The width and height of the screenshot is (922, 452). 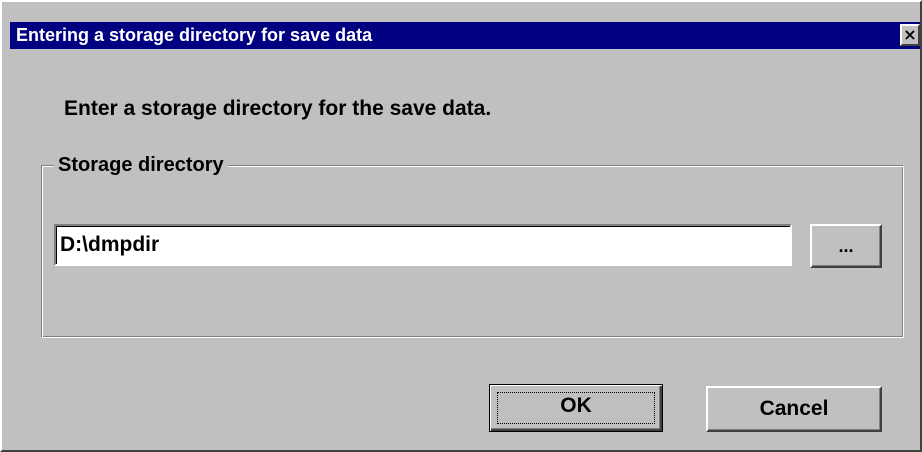 What do you see at coordinates (141, 165) in the screenshot?
I see `group-label: Storage directory` at bounding box center [141, 165].